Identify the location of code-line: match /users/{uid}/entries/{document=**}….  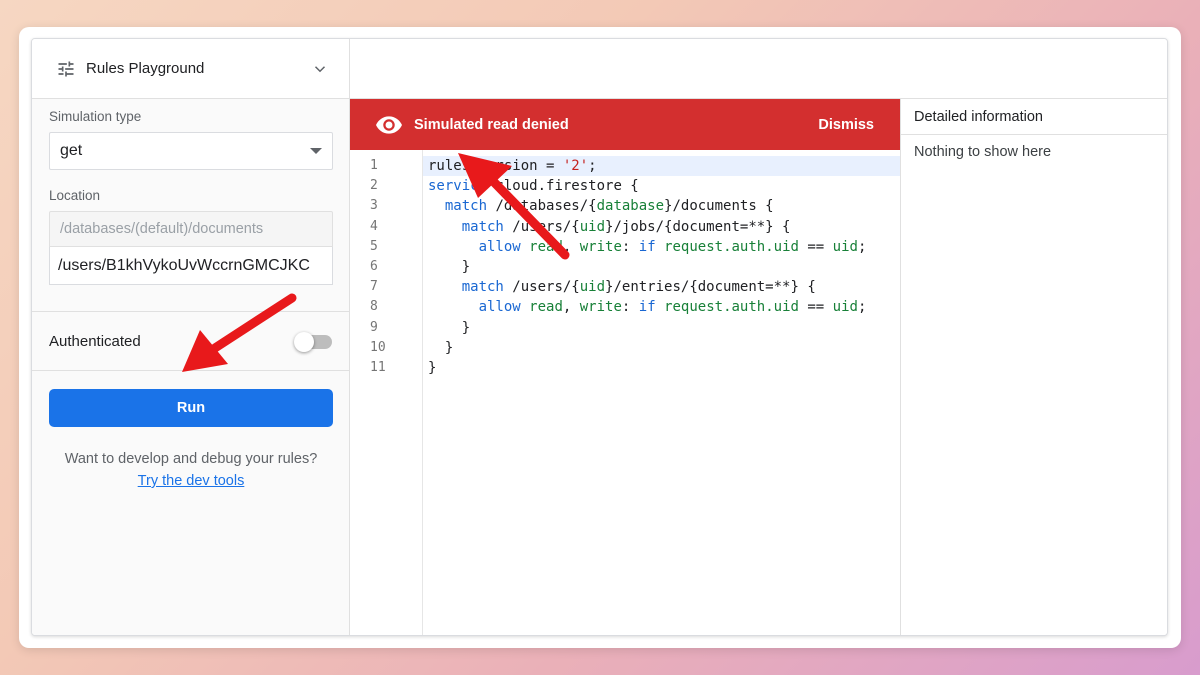
(638, 287).